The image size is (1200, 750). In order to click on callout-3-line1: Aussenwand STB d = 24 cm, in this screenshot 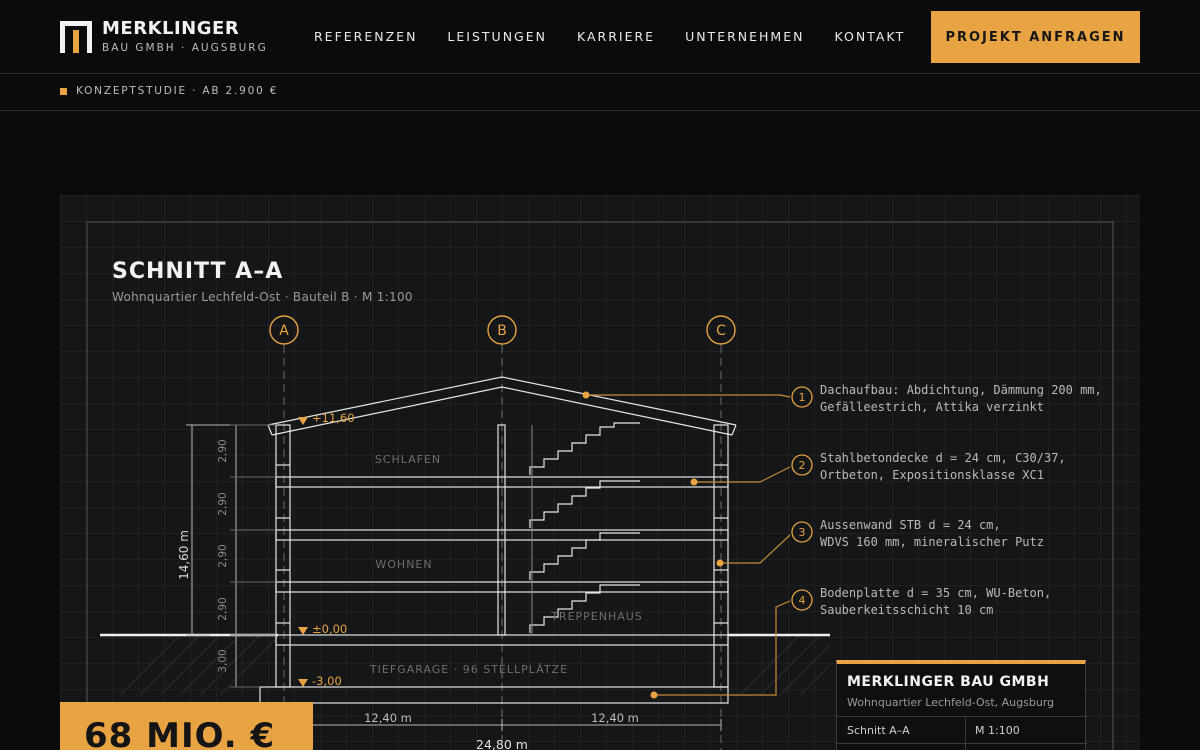, I will do `click(910, 525)`.